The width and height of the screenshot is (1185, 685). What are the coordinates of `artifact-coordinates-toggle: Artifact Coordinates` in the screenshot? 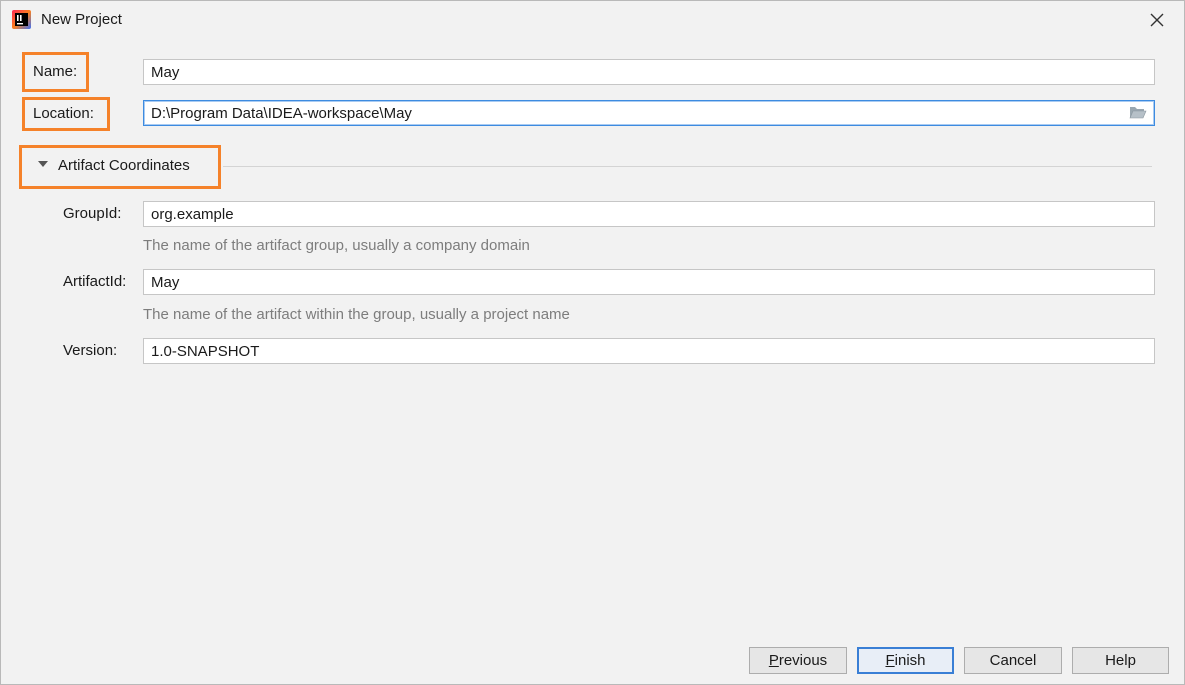 It's located at (122, 166).